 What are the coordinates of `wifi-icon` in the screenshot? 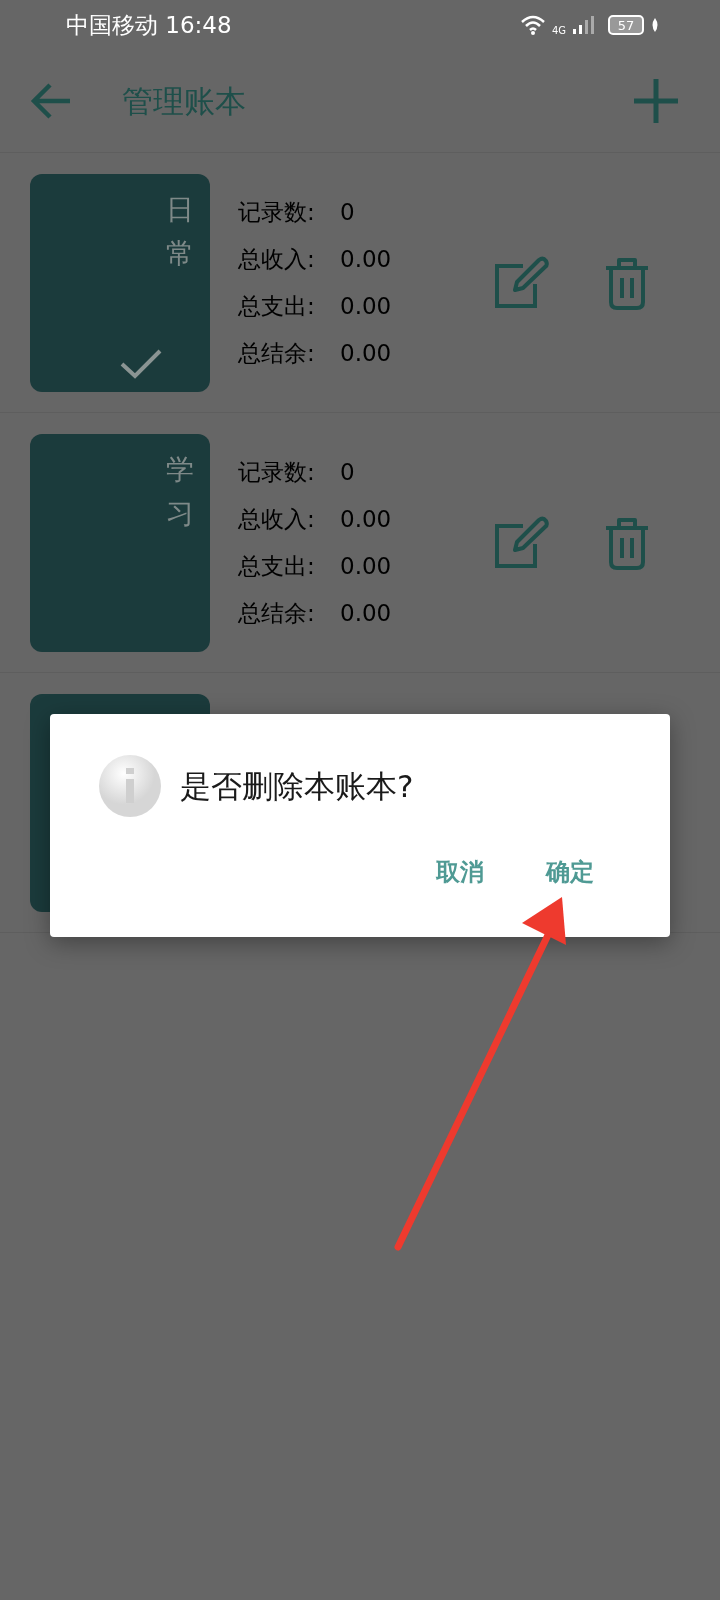 It's located at (532, 25).